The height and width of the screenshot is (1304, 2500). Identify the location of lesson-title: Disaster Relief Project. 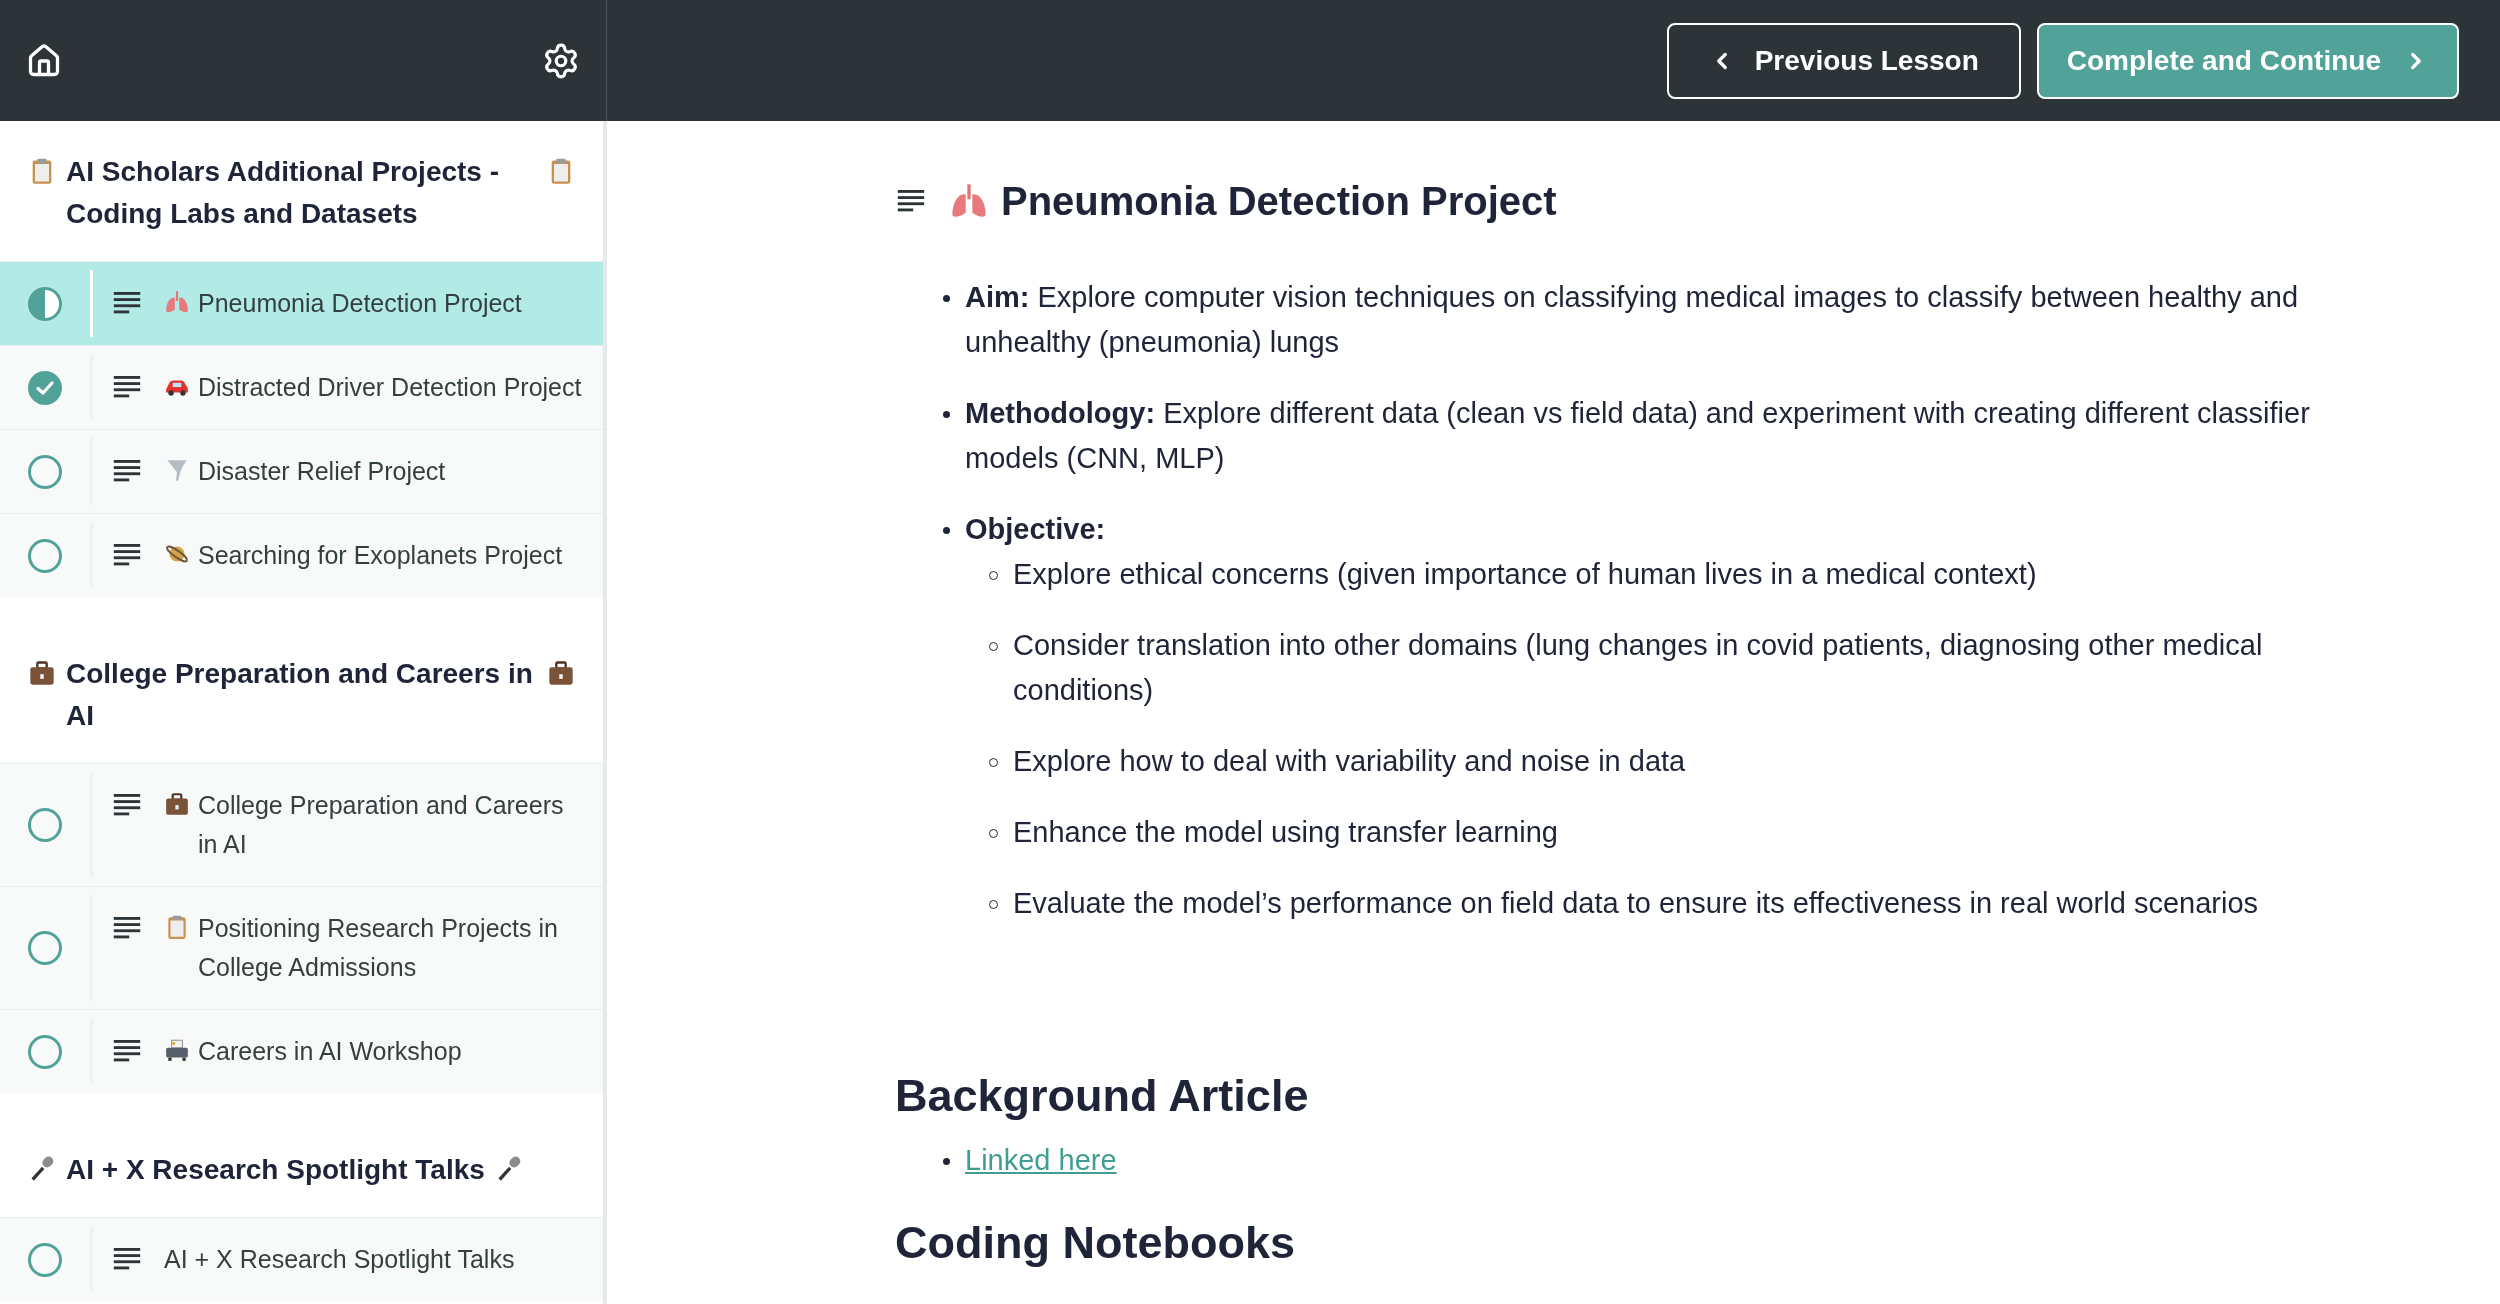
(322, 471).